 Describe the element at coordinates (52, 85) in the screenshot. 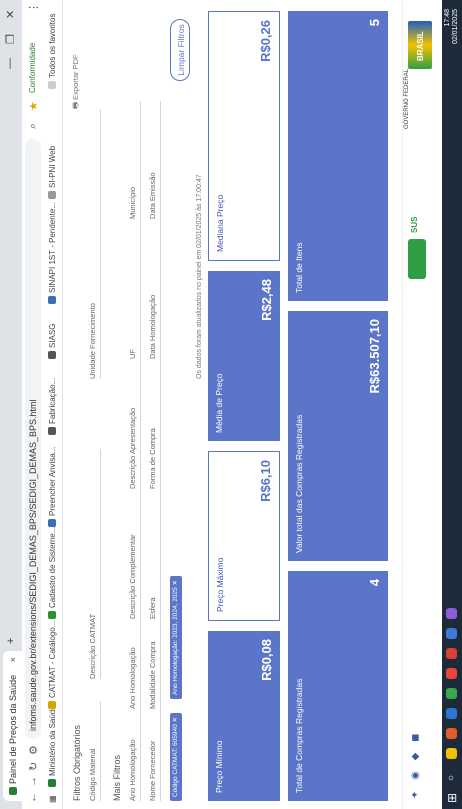

I see `folder-icon` at that location.